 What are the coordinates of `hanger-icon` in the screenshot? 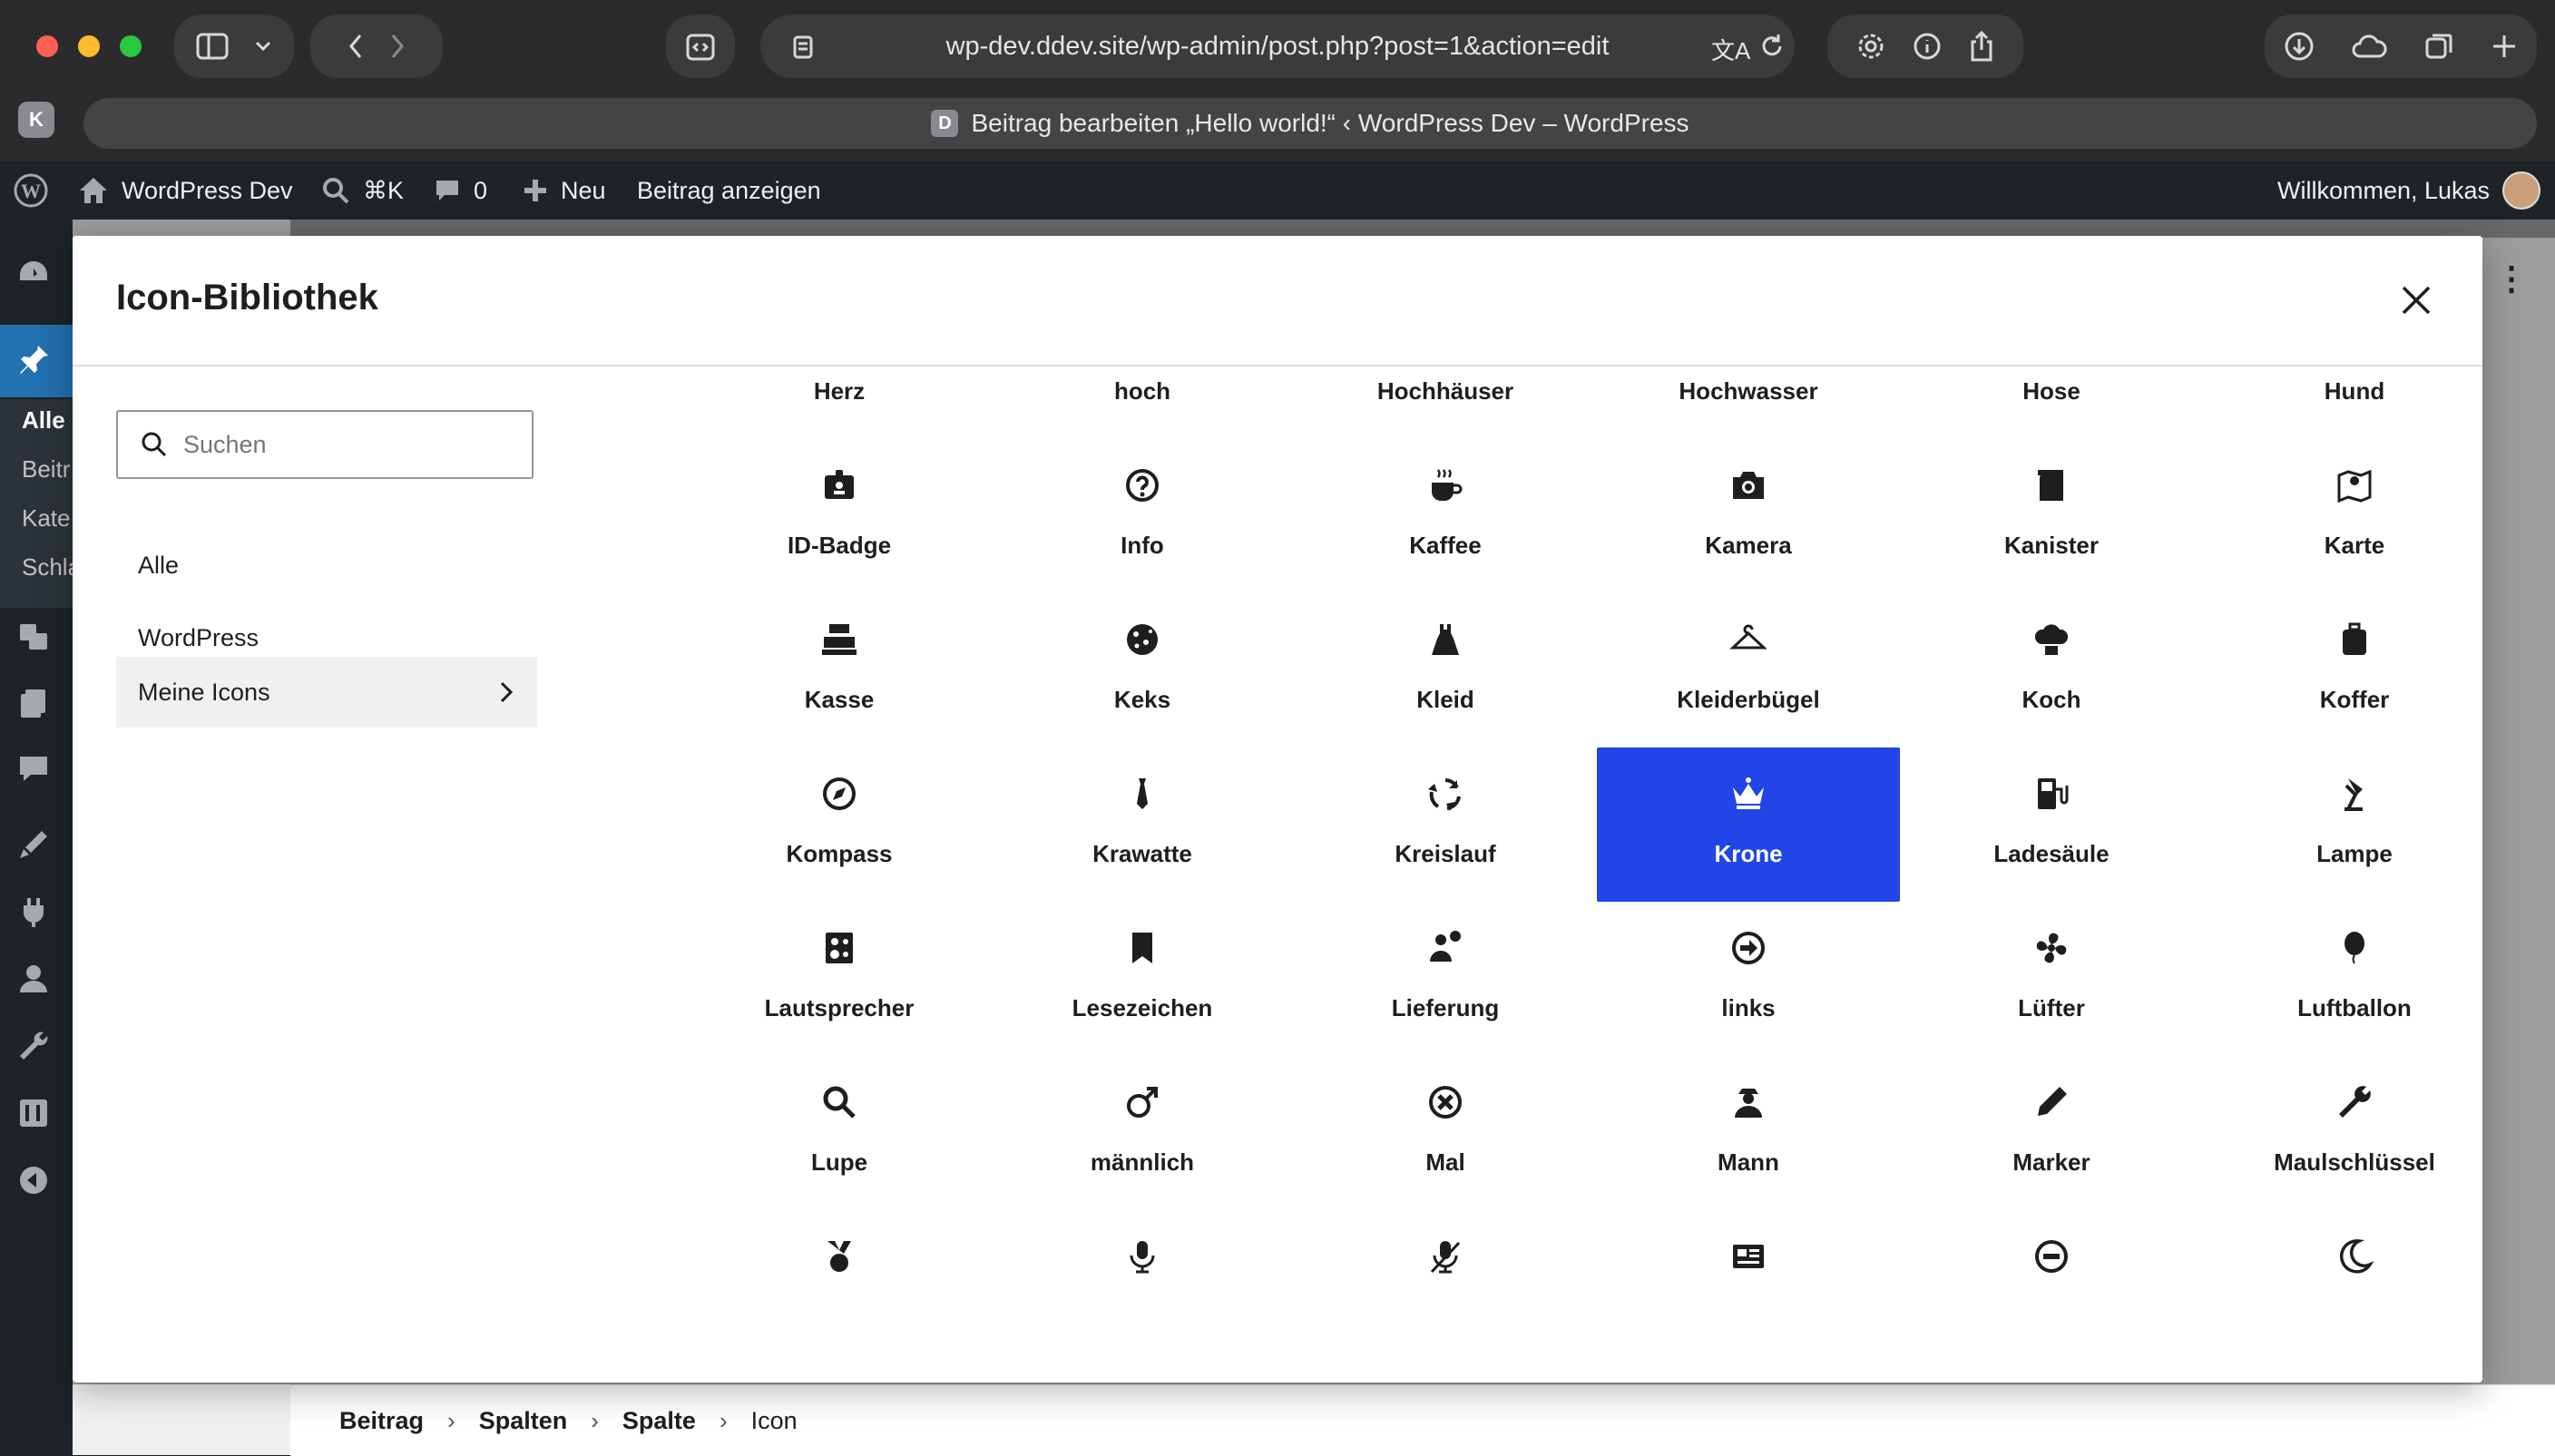 It's located at (1748, 640).